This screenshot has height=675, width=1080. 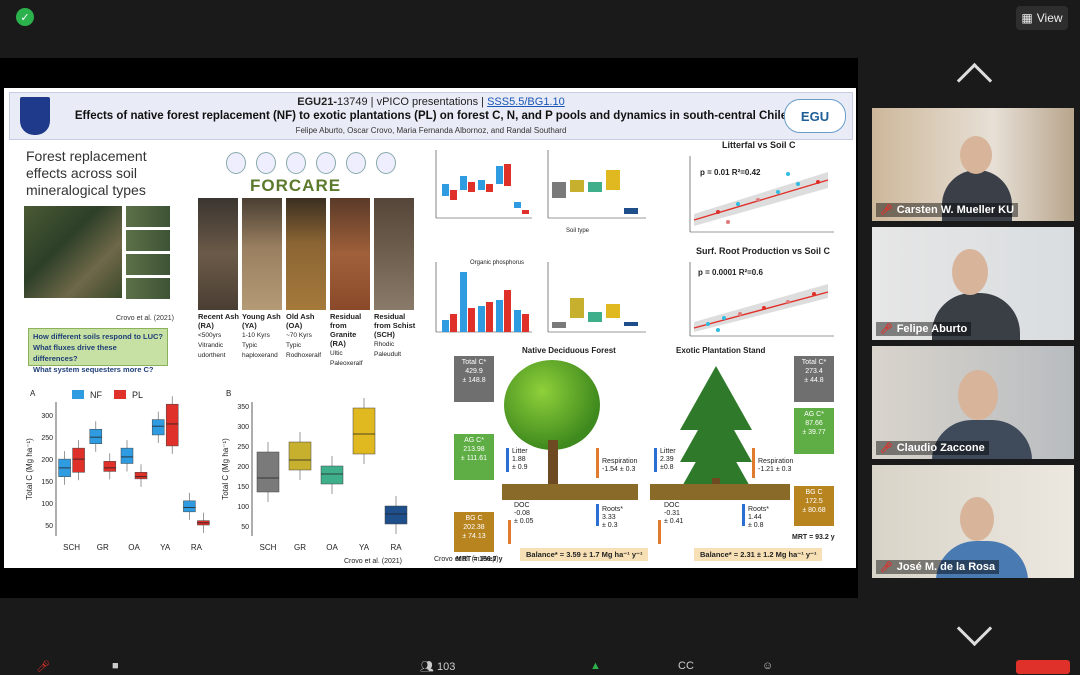 I want to click on nf-litter-arrow, so click(x=507, y=460).